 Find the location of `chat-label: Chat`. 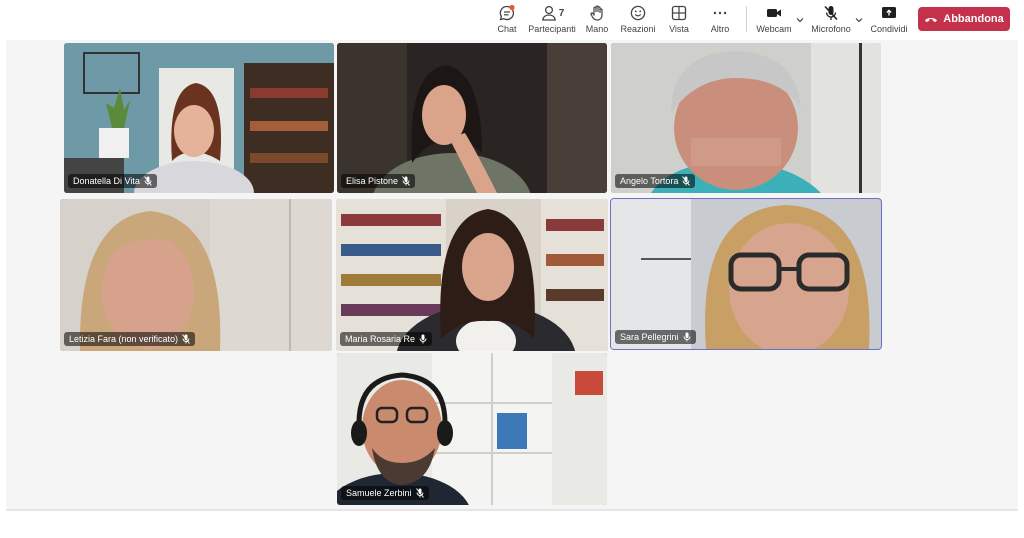

chat-label: Chat is located at coordinates (507, 29).